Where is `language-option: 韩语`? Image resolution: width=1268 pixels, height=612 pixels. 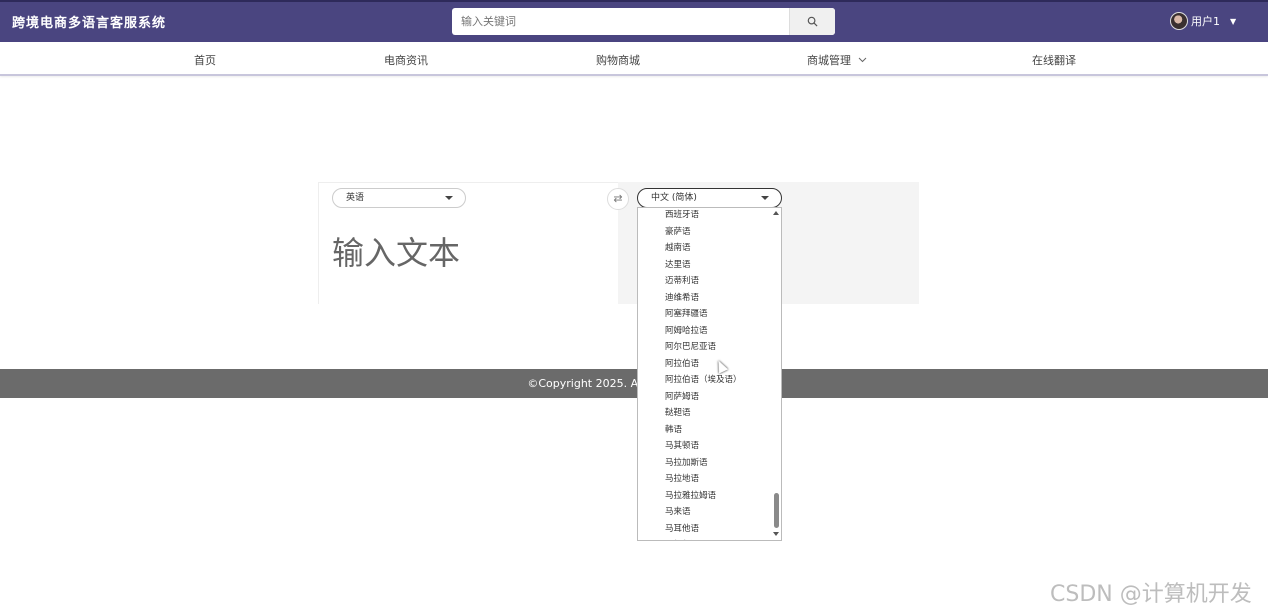 language-option: 韩语 is located at coordinates (673, 429).